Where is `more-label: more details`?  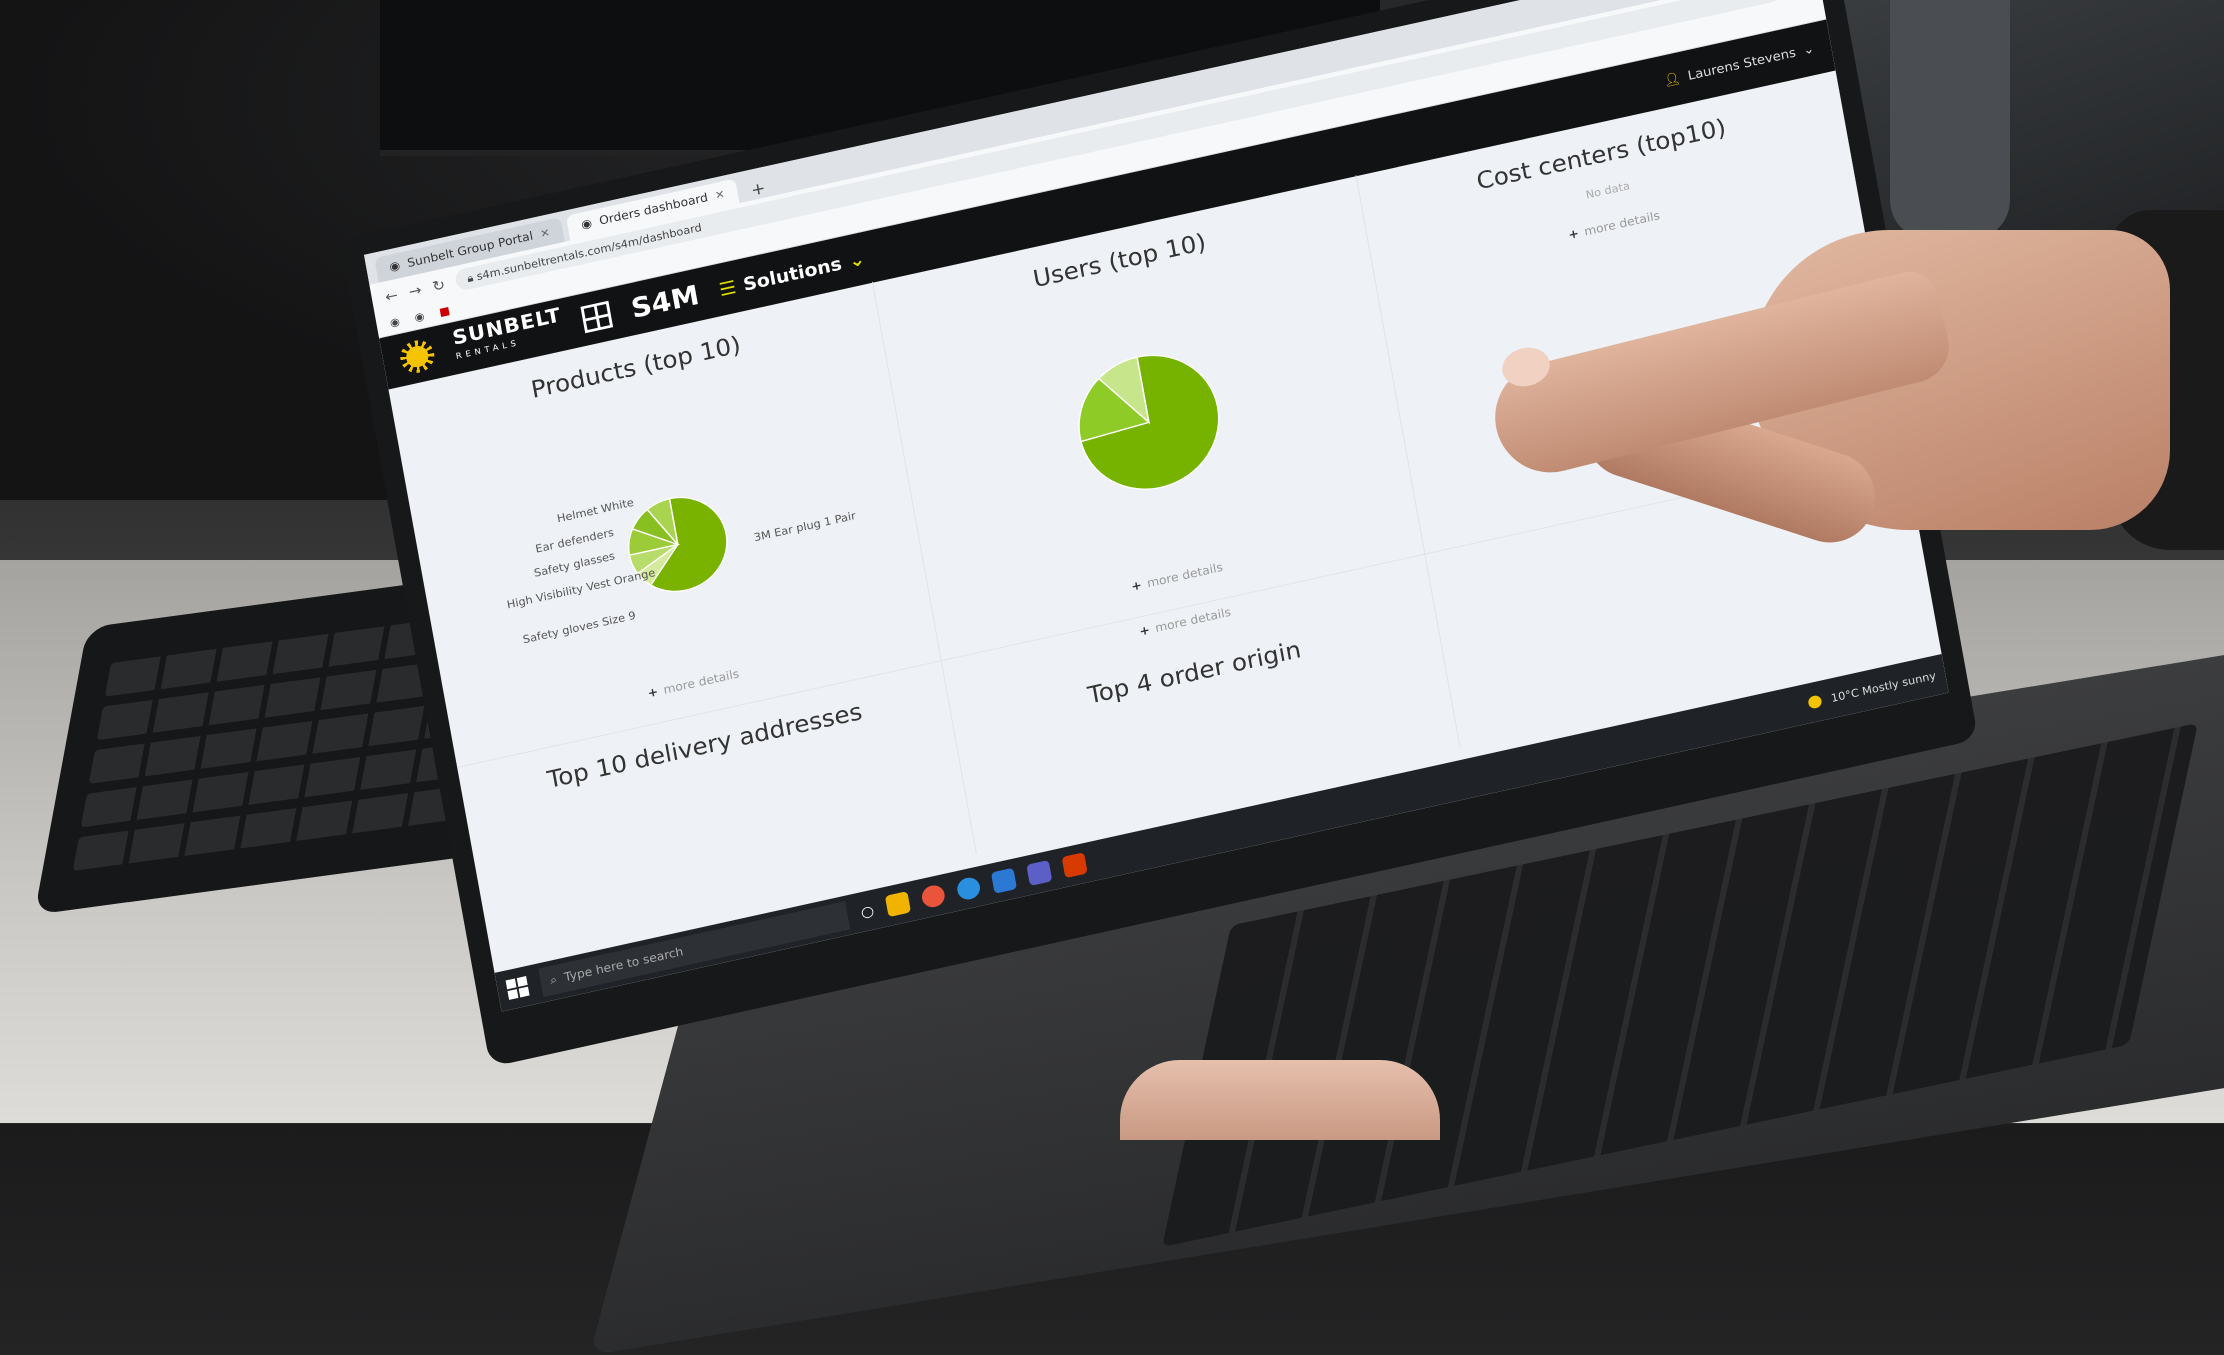 more-label: more details is located at coordinates (1193, 620).